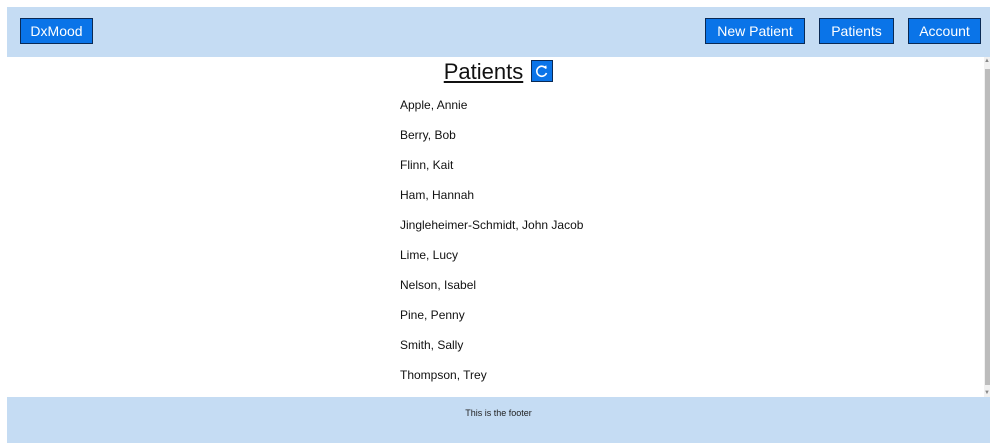 This screenshot has height=443, width=990. I want to click on refresh-button, so click(542, 71).